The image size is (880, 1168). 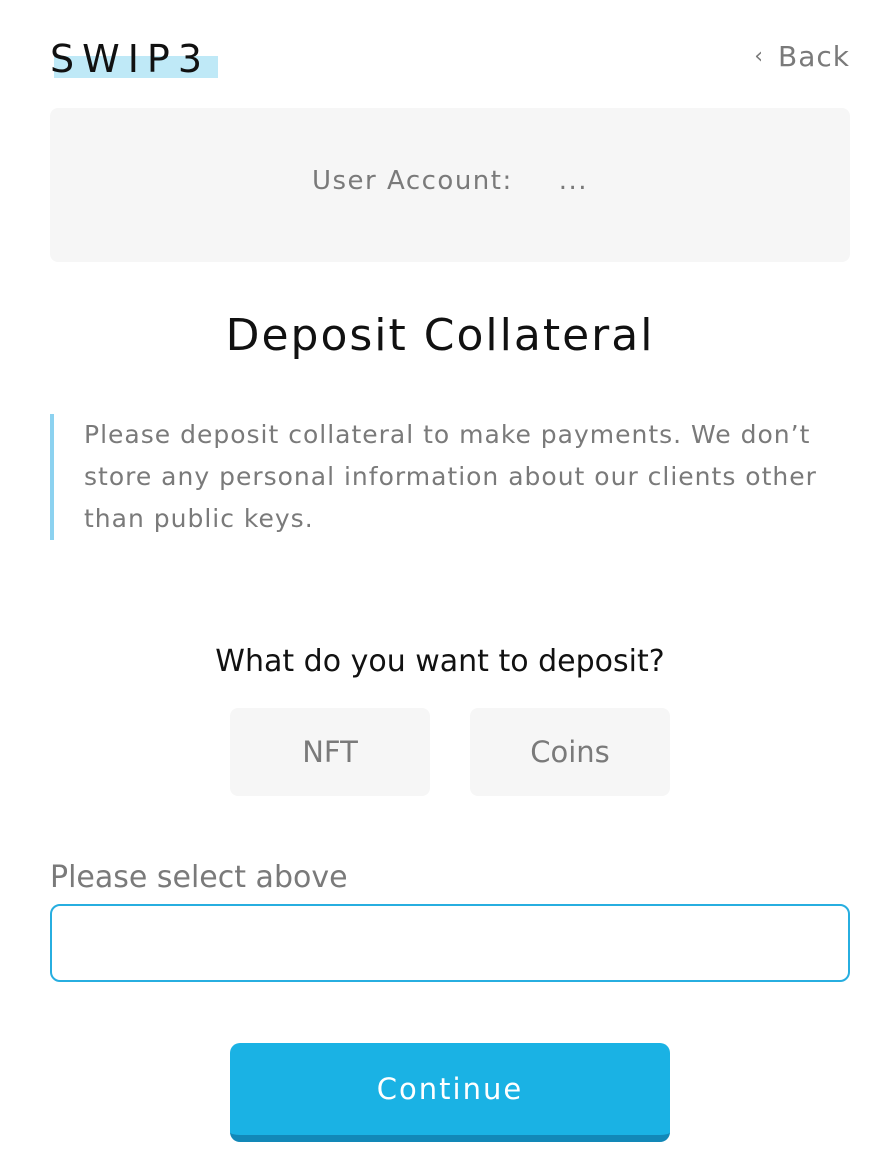 What do you see at coordinates (440, 335) in the screenshot?
I see `page-title: Deposit Collateral` at bounding box center [440, 335].